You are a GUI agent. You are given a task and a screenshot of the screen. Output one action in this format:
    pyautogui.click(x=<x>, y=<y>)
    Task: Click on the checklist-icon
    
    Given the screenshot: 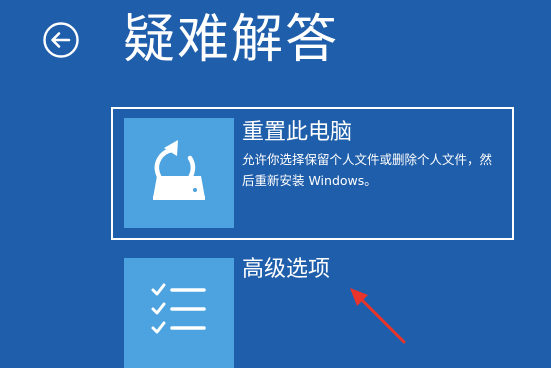 What is the action you would take?
    pyautogui.click(x=178, y=308)
    